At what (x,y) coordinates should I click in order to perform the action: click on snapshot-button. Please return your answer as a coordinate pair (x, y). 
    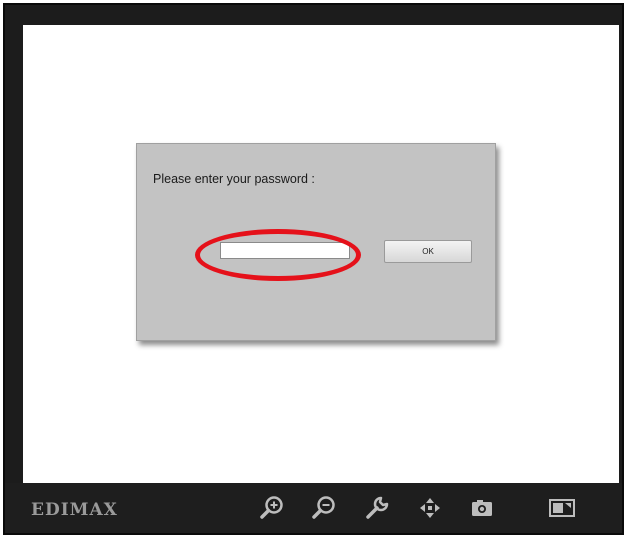
    Looking at the image, I should click on (482, 508).